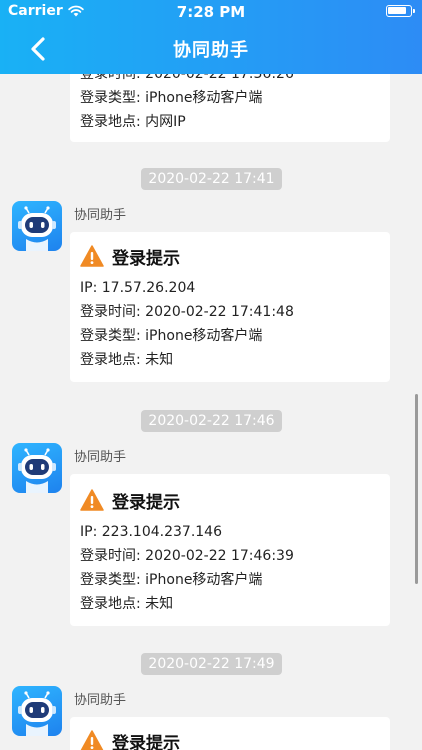 The height and width of the screenshot is (750, 422). I want to click on timestamp-pill: 2020-02-22 17:41, so click(211, 179).